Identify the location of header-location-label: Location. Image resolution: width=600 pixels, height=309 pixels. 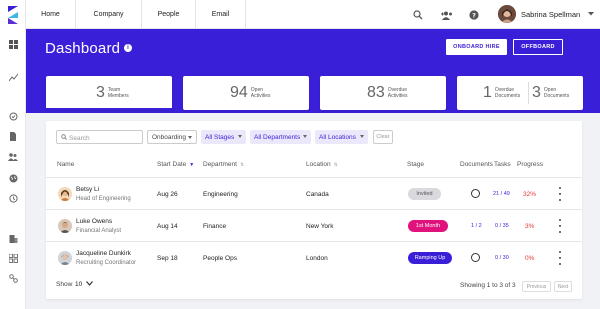
(318, 164).